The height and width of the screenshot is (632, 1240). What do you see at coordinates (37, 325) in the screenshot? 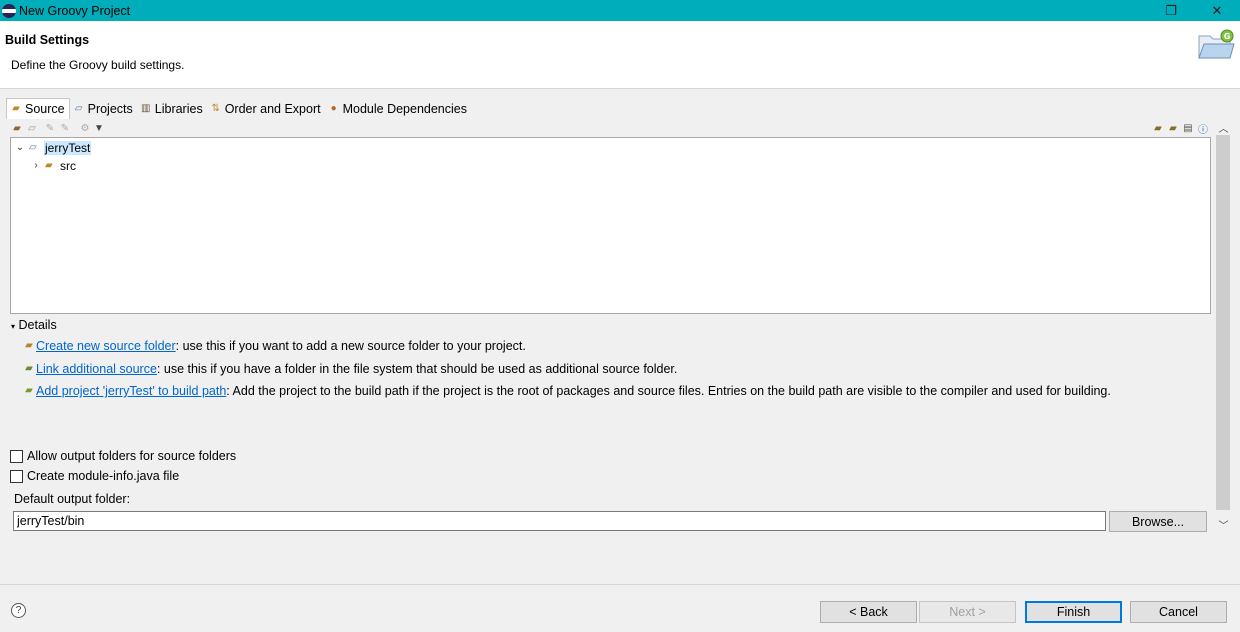
I see `details-heading: Details` at bounding box center [37, 325].